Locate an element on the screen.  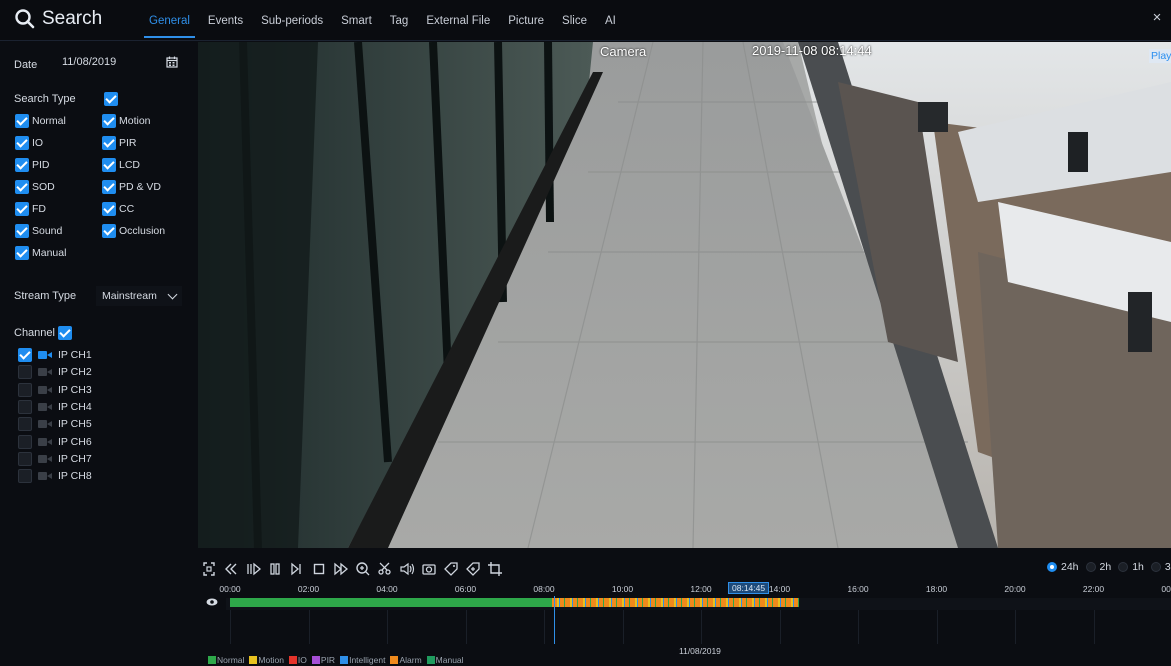
search-type-io: IO is located at coordinates (29, 143).